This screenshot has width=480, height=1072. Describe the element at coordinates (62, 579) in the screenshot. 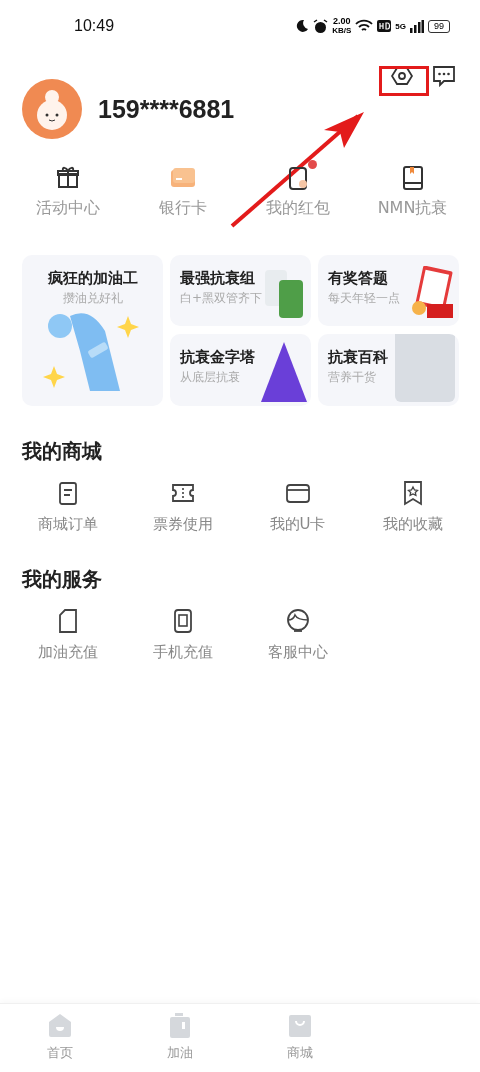

I see `section-title: 我的服务` at that location.